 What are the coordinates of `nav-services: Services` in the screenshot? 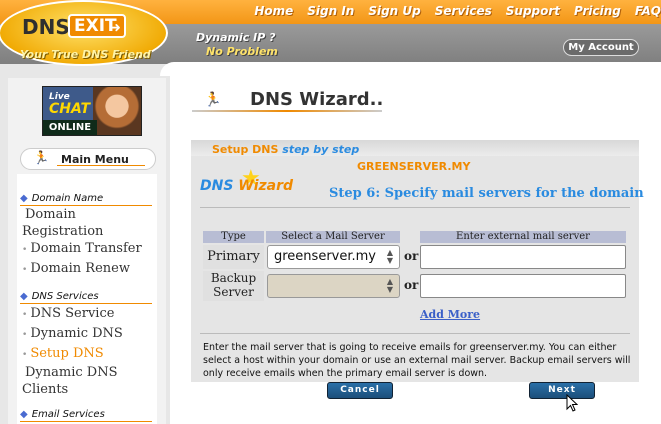 It's located at (463, 11).